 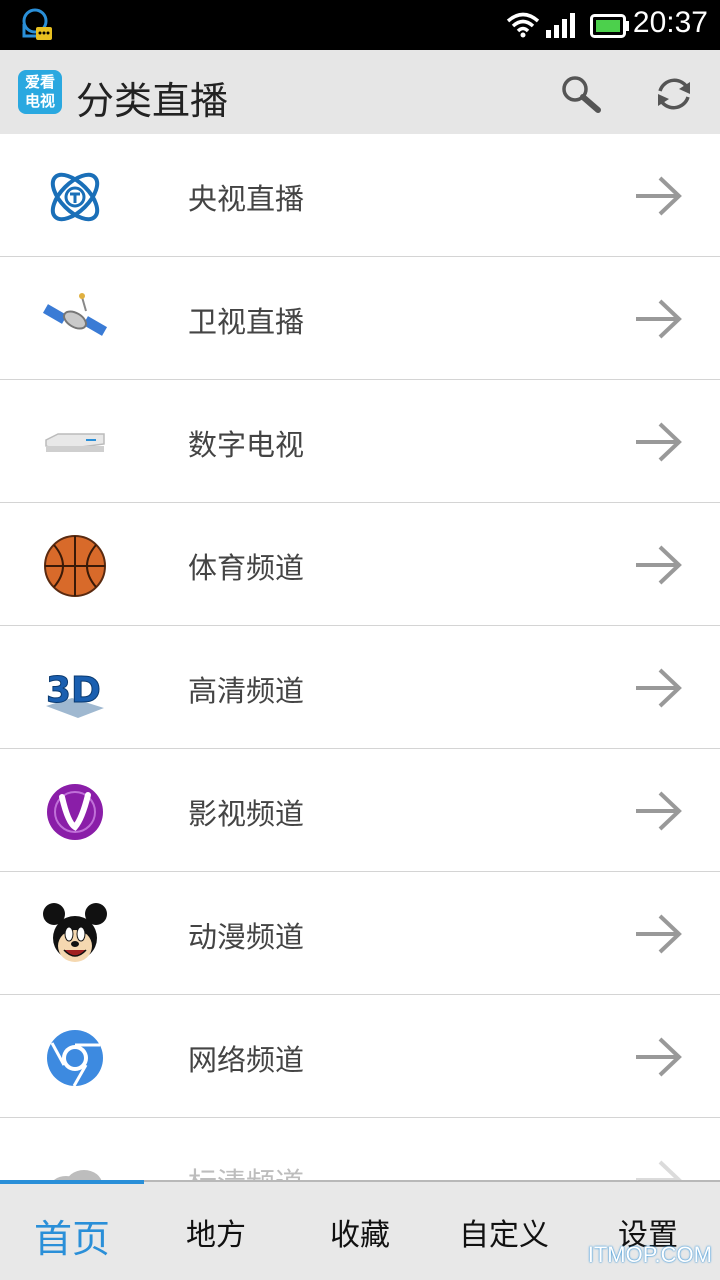 What do you see at coordinates (360, 1056) in the screenshot?
I see `list-item: 网络频道` at bounding box center [360, 1056].